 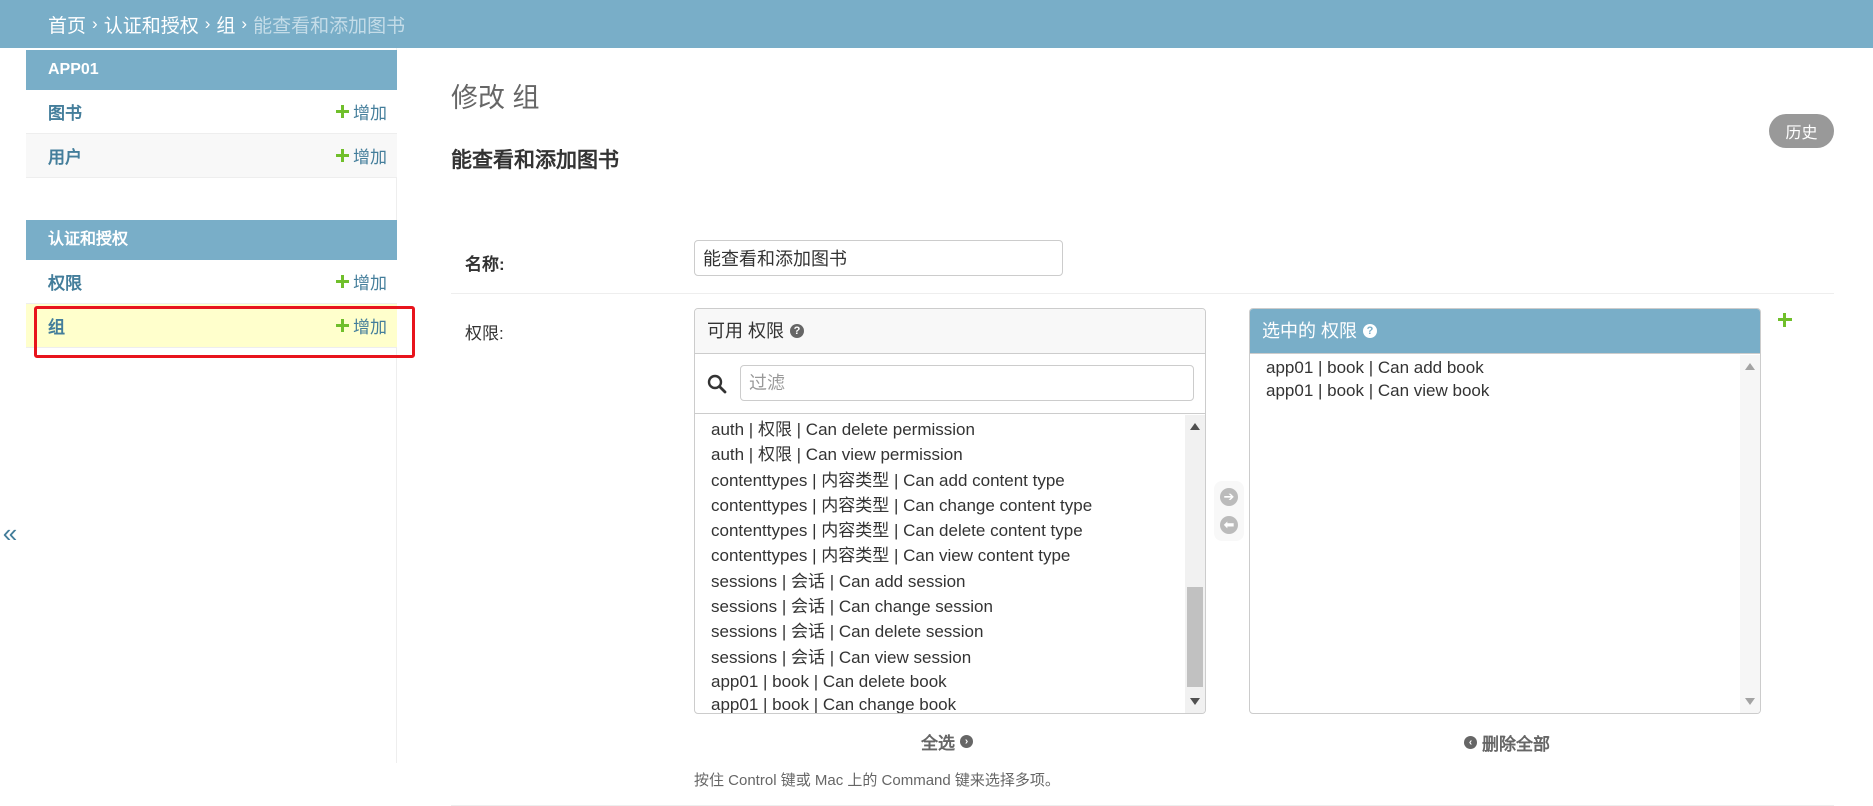 What do you see at coordinates (1229, 511) in the screenshot?
I see `selector-chooser: ➔ ⬅` at bounding box center [1229, 511].